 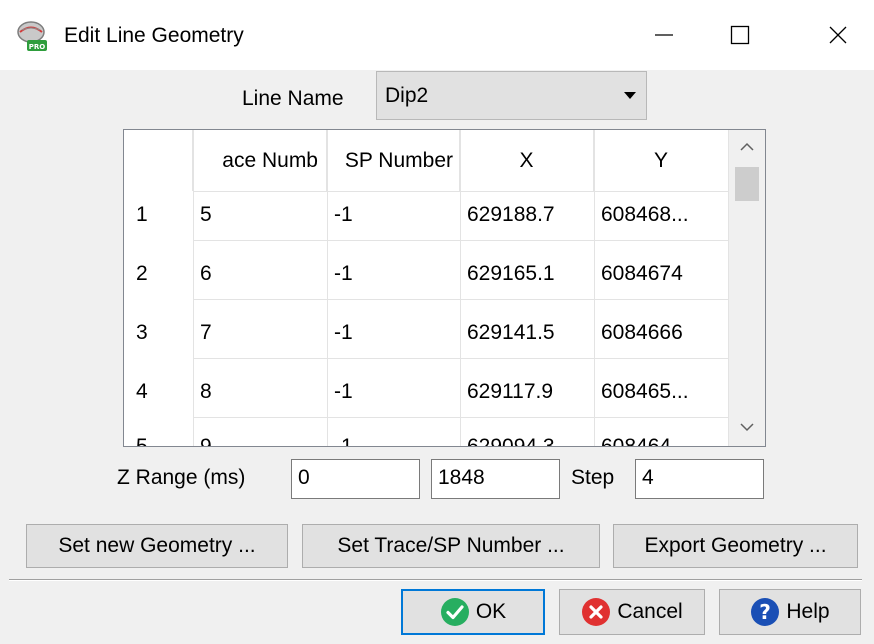 What do you see at coordinates (158, 160) in the screenshot?
I see `row-header-corner` at bounding box center [158, 160].